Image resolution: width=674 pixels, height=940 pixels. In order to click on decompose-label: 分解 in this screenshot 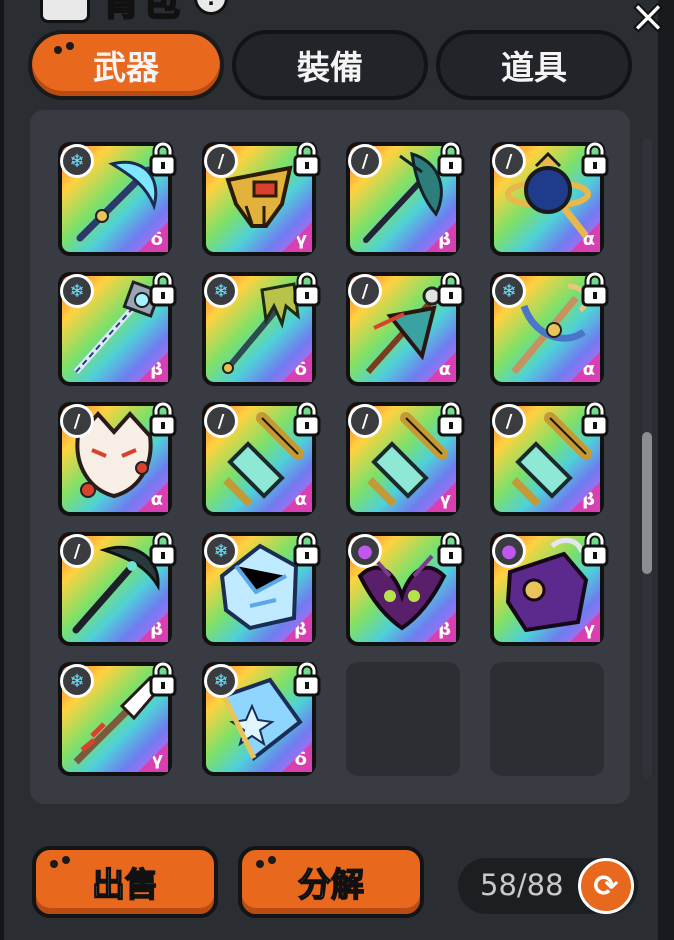, I will do `click(331, 884)`.